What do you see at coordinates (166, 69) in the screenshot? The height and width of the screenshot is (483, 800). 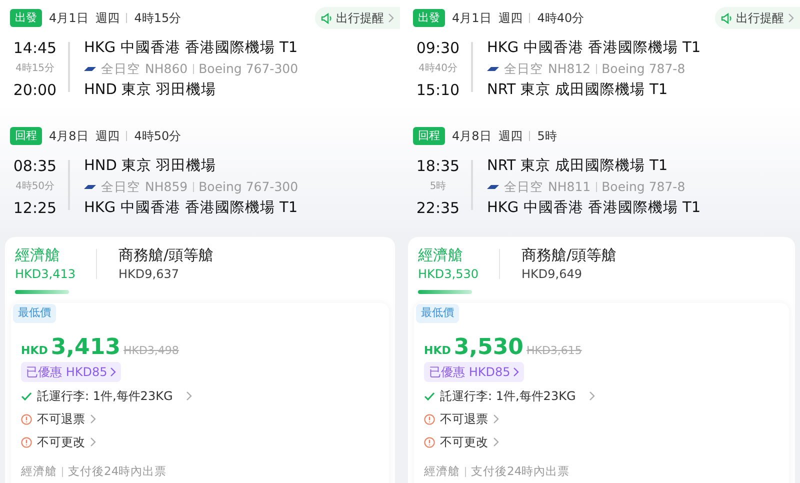 I see `flight-number: NH860` at bounding box center [166, 69].